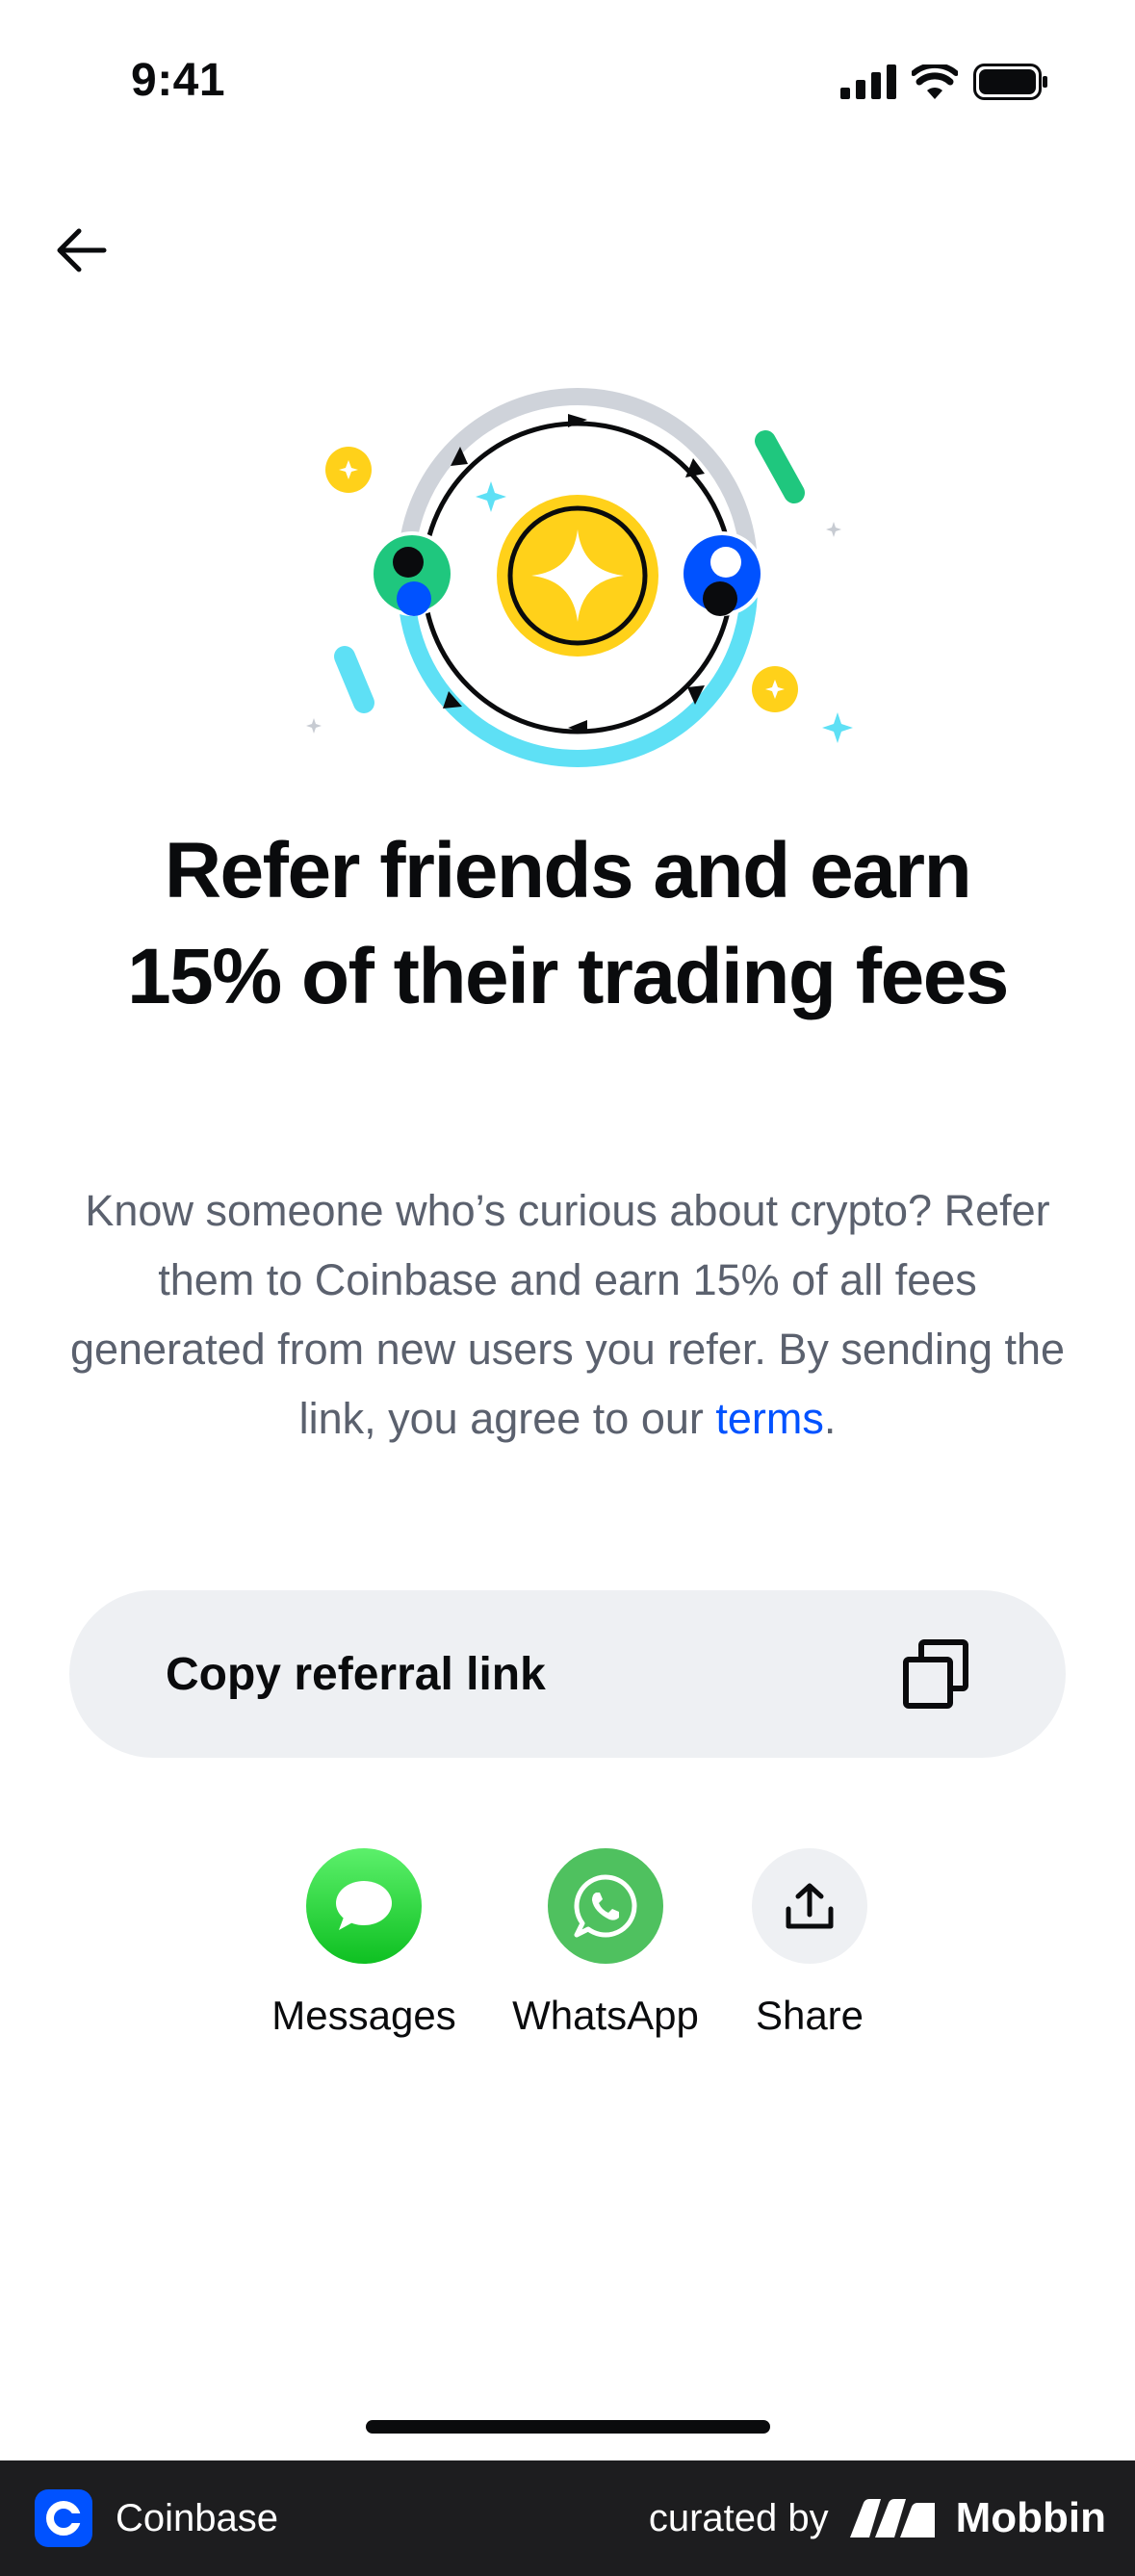 This screenshot has width=1135, height=2576. What do you see at coordinates (892, 2518) in the screenshot?
I see `mobbin-logo-icon` at bounding box center [892, 2518].